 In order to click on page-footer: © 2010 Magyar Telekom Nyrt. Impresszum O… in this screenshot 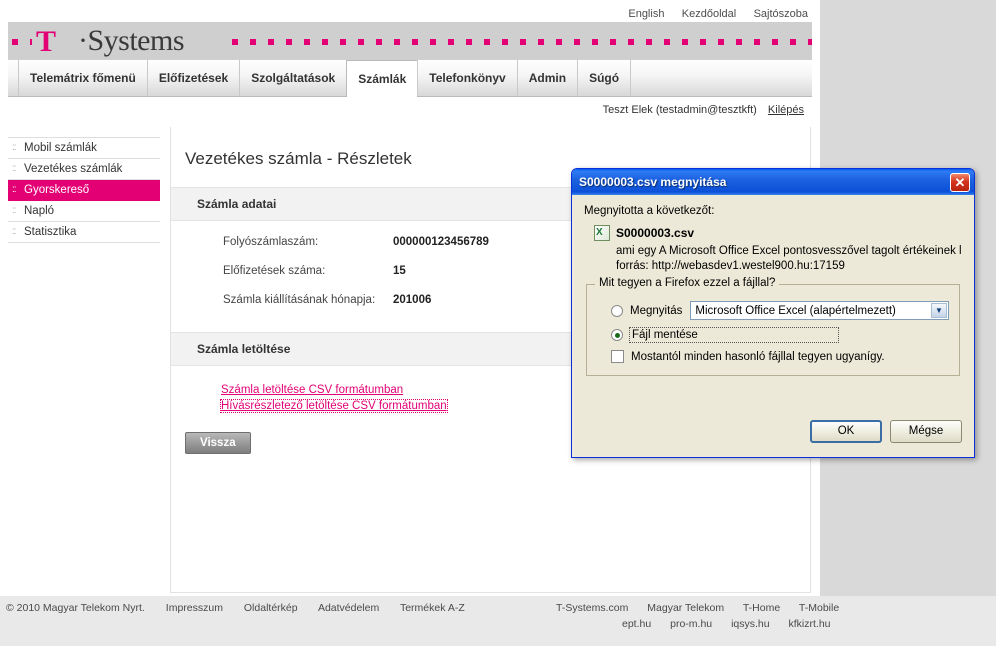, I will do `click(498, 621)`.